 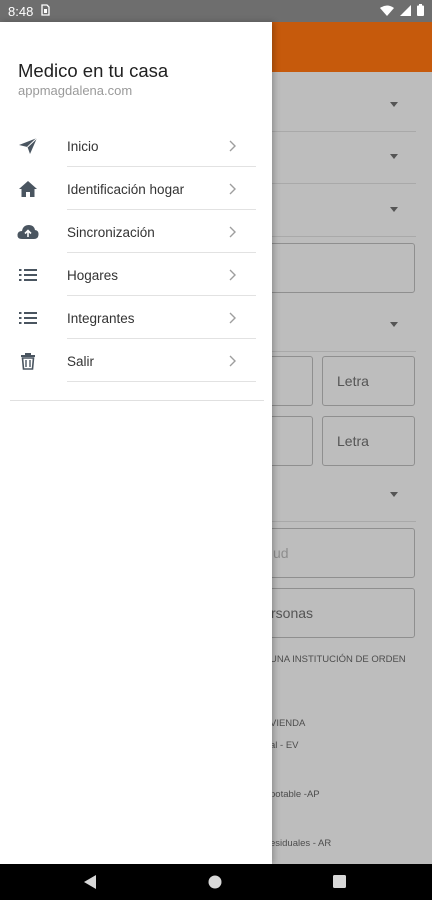 I want to click on drawer-title: Medico en tu casa, so click(x=93, y=70).